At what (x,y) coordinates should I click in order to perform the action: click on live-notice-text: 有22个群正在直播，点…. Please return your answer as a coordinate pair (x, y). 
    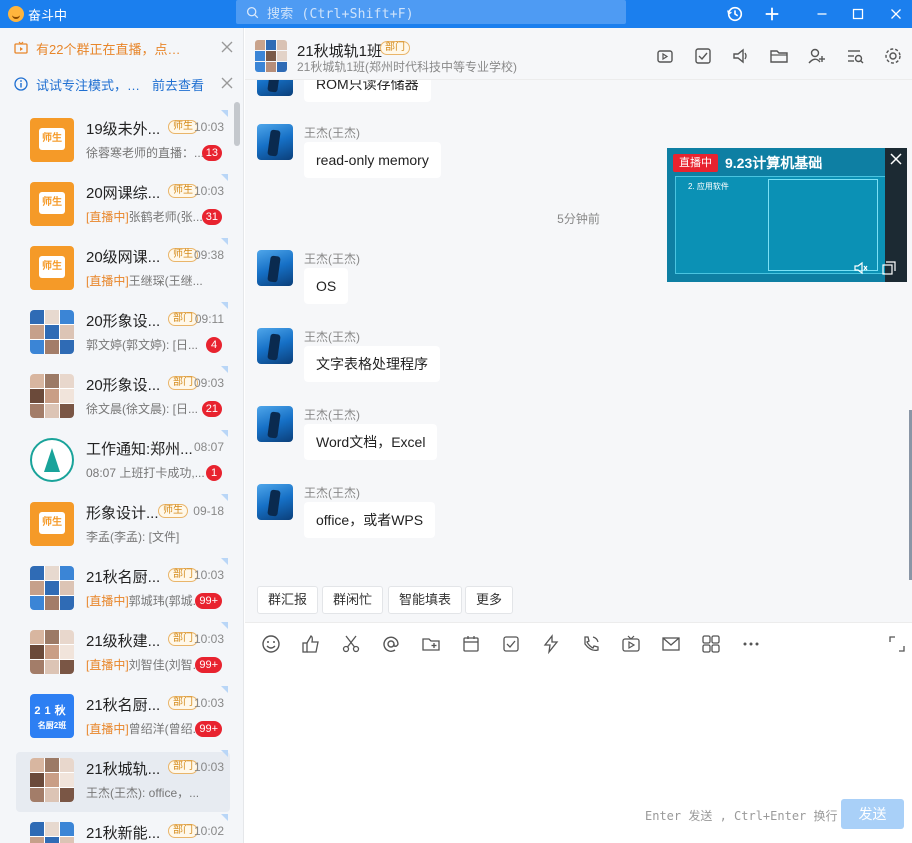
    Looking at the image, I should click on (108, 49).